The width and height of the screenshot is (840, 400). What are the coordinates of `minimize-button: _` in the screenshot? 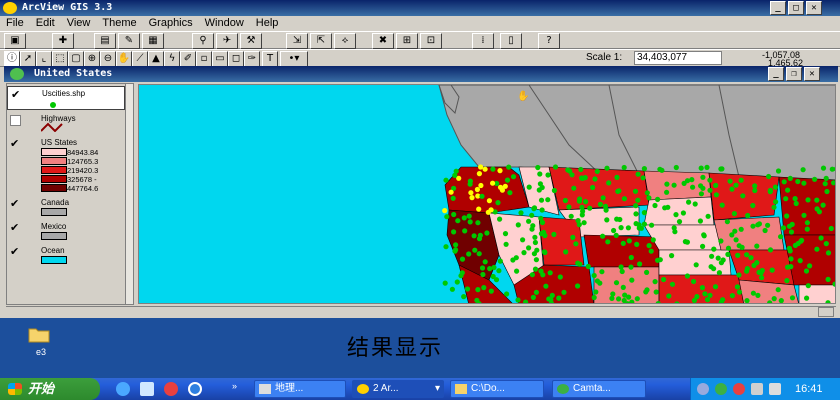 It's located at (778, 8).